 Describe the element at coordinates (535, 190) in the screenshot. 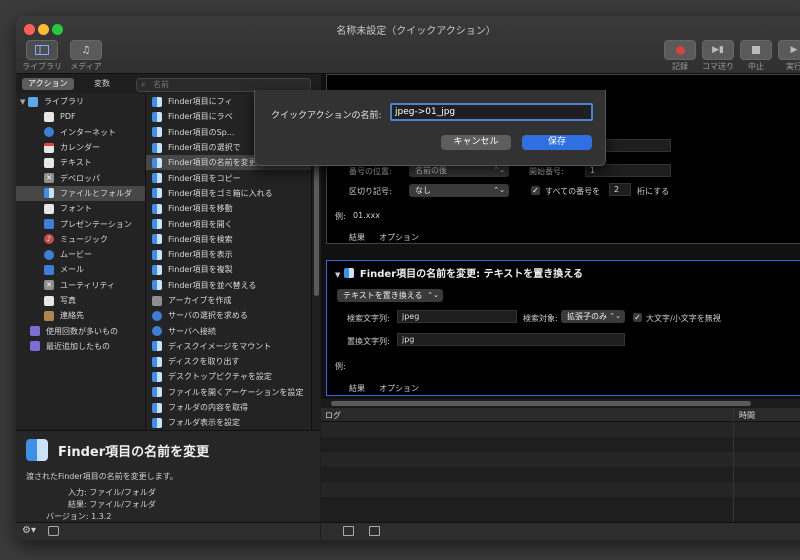

I see `digits-checkbox: ✓` at that location.